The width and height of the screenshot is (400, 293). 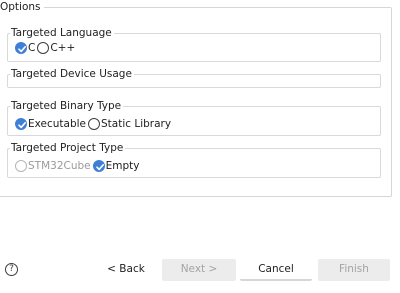 What do you see at coordinates (21, 166) in the screenshot?
I see `radio-stm32cube` at bounding box center [21, 166].